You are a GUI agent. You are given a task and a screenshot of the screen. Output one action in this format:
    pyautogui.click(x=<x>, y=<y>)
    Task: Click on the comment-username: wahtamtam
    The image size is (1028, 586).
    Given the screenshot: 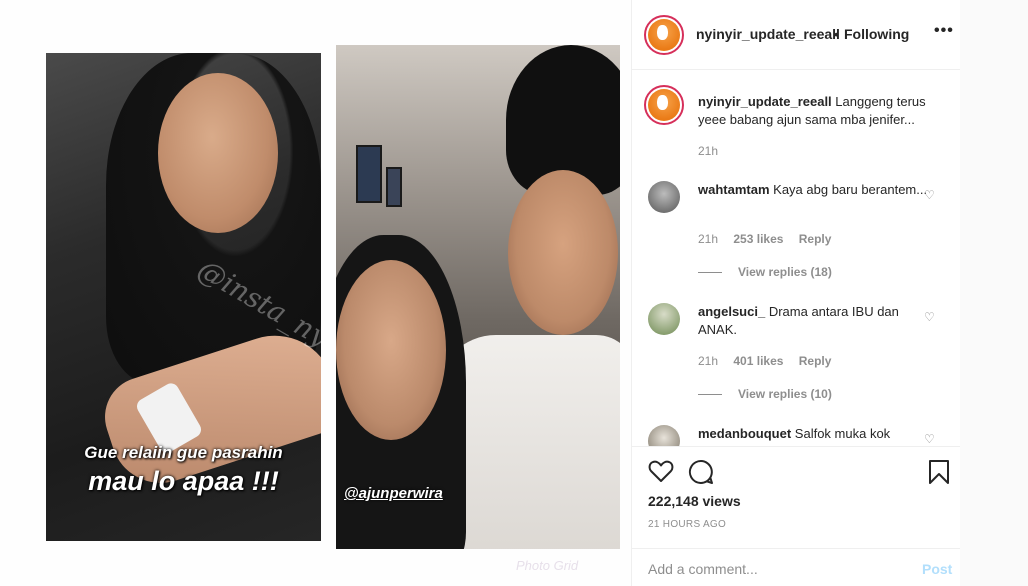 What is the action you would take?
    pyautogui.click(x=734, y=189)
    